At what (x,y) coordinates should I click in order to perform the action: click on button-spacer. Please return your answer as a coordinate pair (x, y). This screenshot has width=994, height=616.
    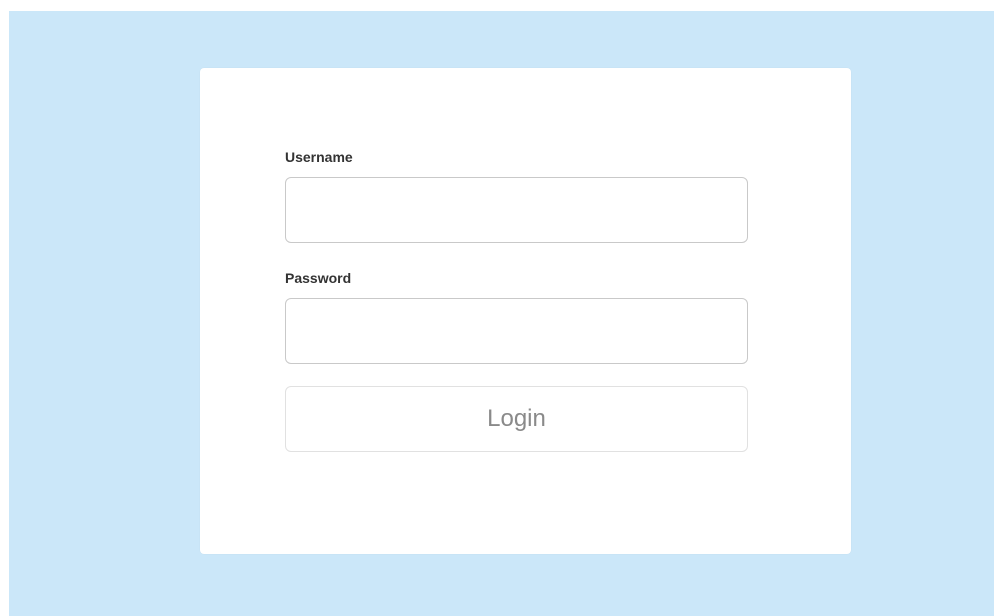
    Looking at the image, I should click on (516, 375).